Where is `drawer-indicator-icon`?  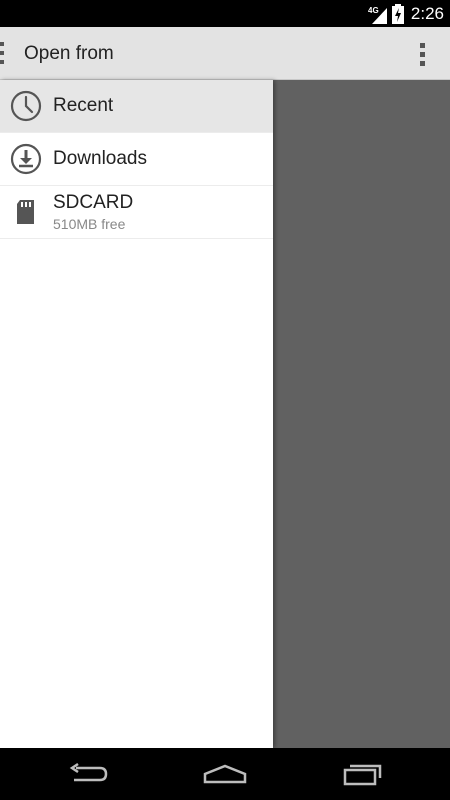
drawer-indicator-icon is located at coordinates (2, 54).